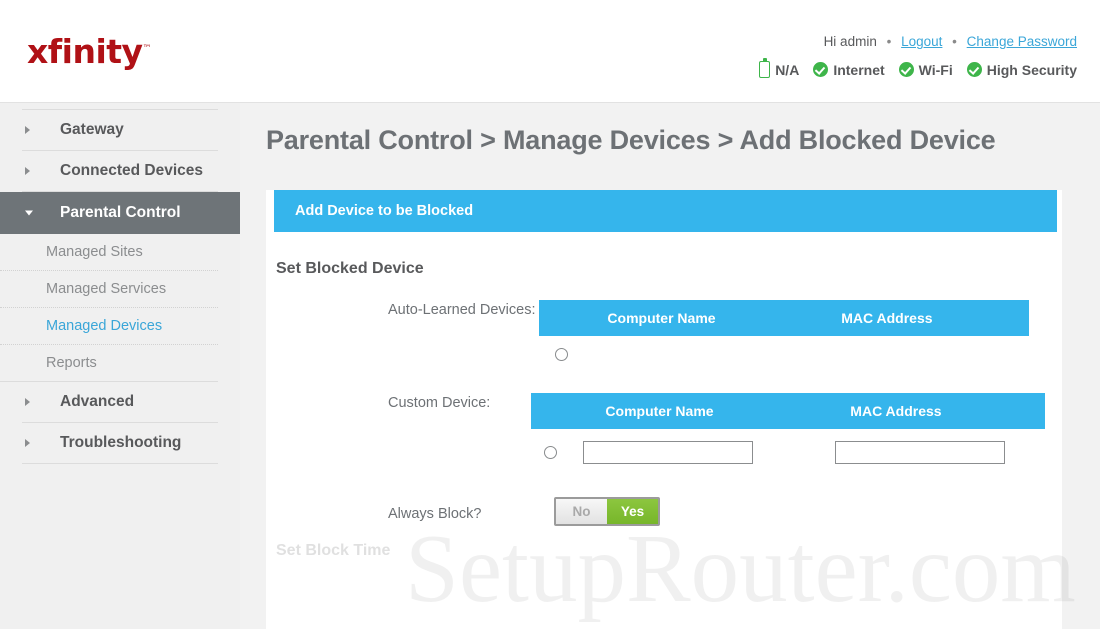 This screenshot has width=1100, height=629. Describe the element at coordinates (659, 411) in the screenshot. I see `custom-column-header-computer-name: Computer Name` at that location.